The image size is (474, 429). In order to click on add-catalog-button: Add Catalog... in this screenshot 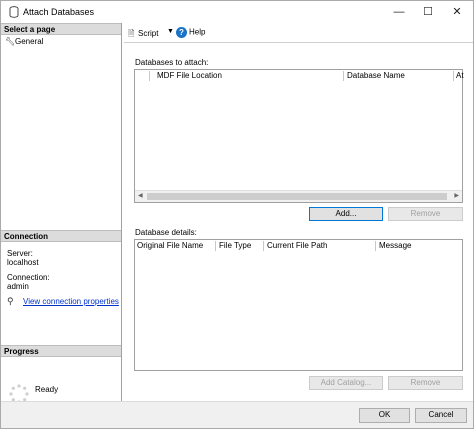, I will do `click(346, 383)`.